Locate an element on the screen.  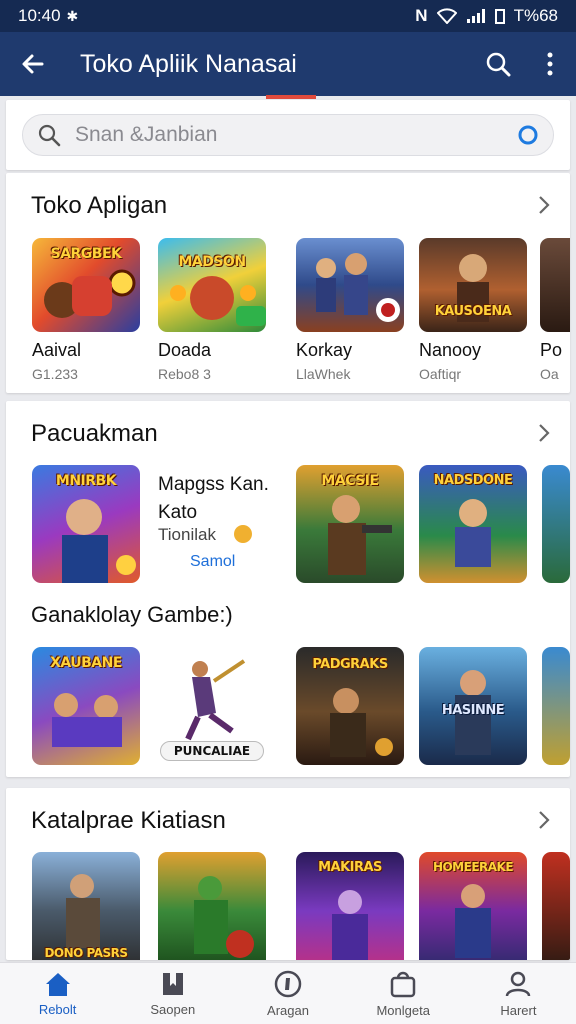
app-name: Doada is located at coordinates (185, 350).